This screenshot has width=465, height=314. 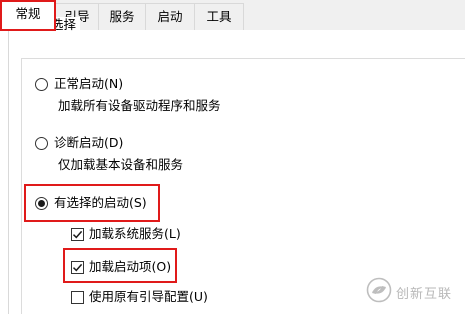 What do you see at coordinates (139, 105) in the screenshot?
I see `normal-startup-description: 加载所有设备驱动程序和服务` at bounding box center [139, 105].